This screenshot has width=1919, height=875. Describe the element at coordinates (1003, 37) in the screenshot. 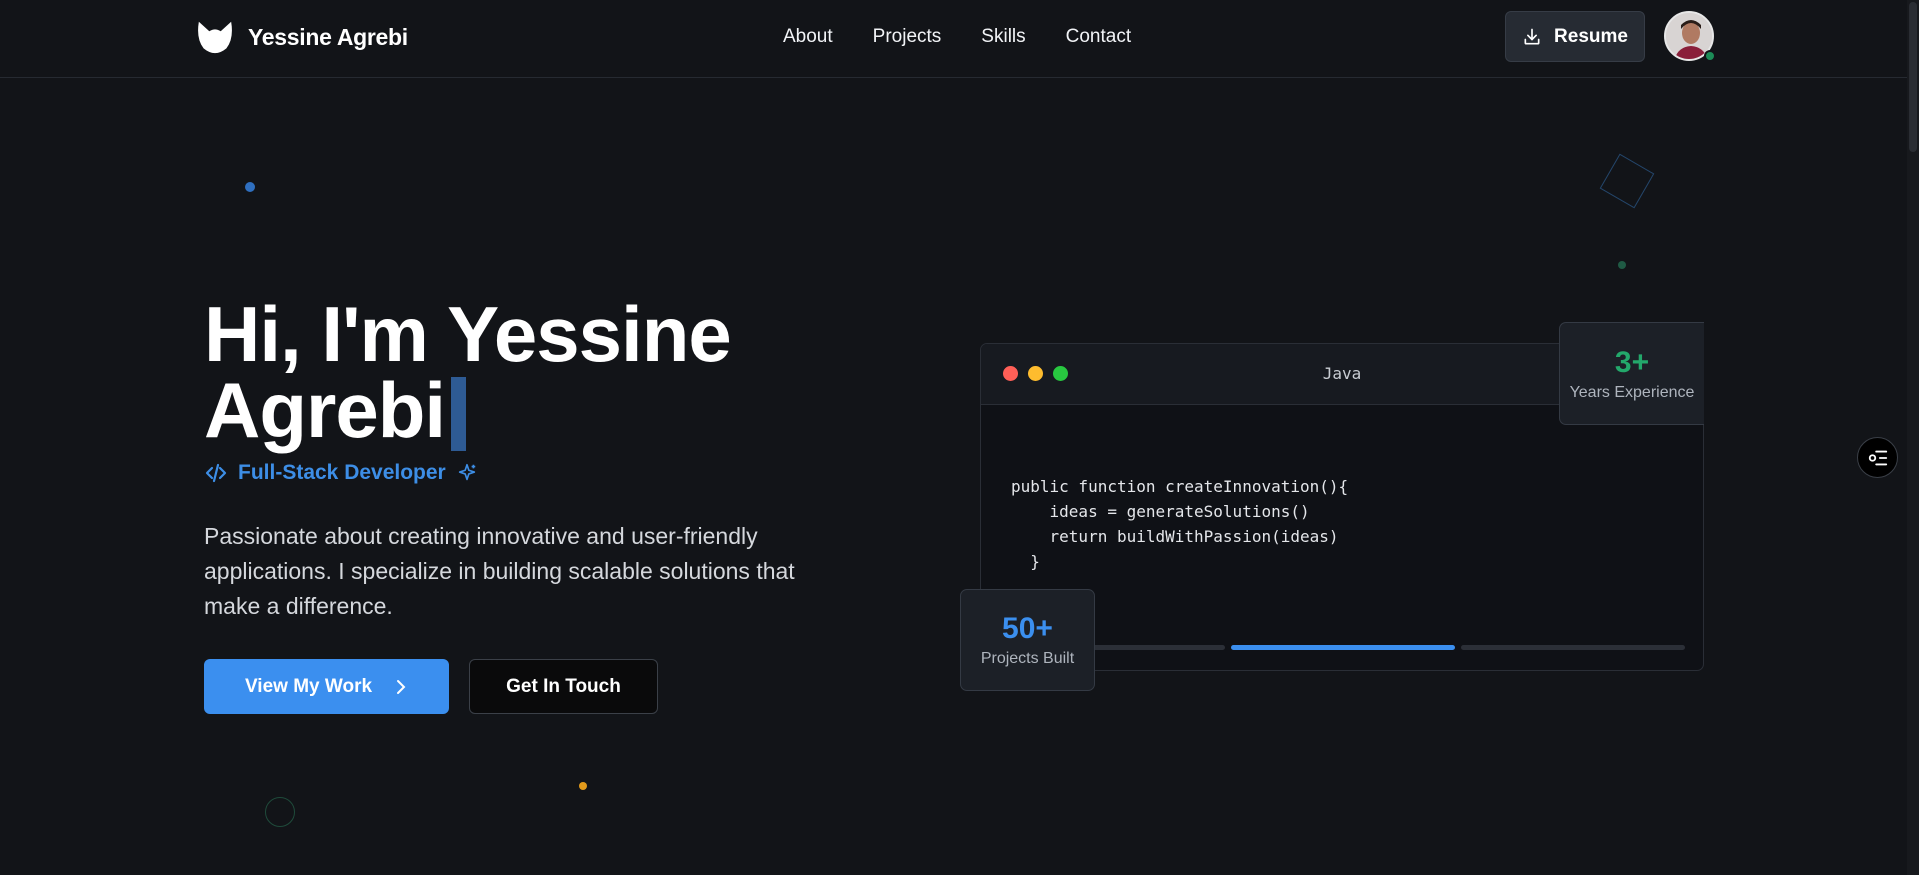

I see `nav-link-skills: Skills` at that location.